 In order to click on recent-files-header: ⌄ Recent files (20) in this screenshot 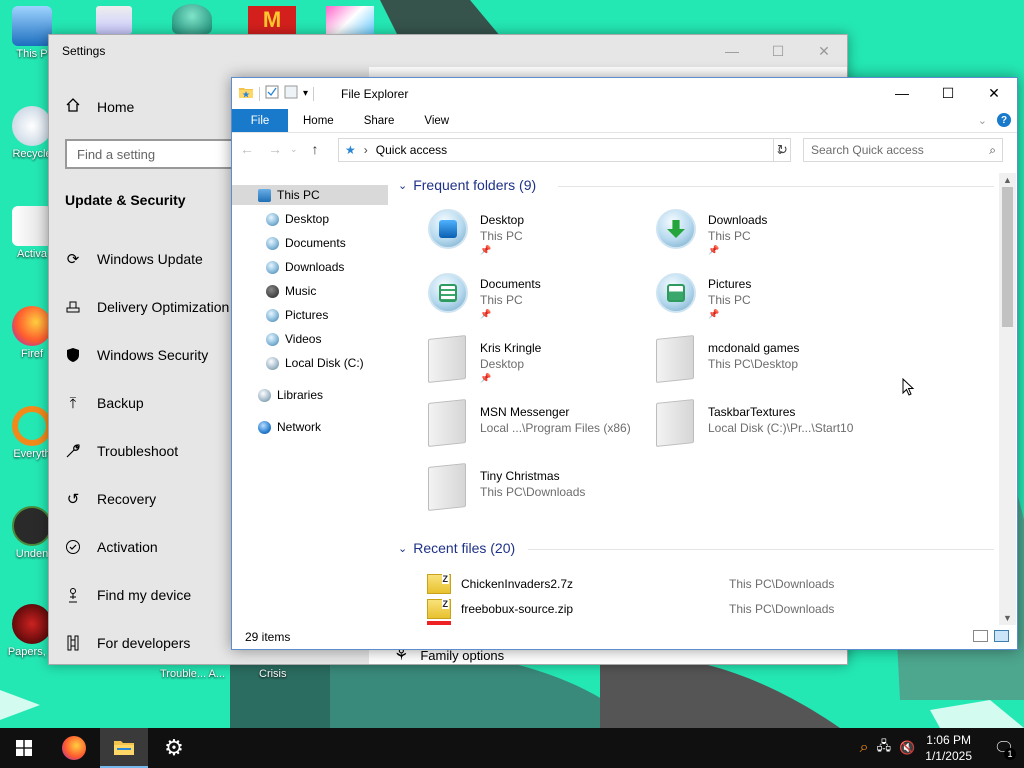, I will do `click(696, 548)`.